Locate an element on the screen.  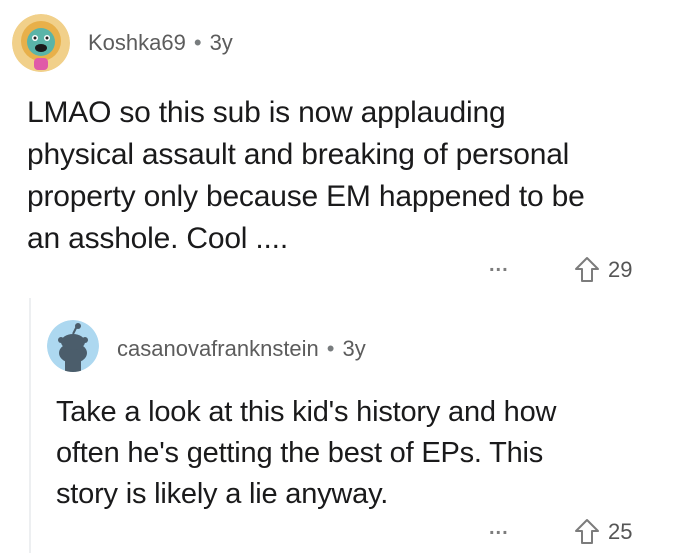
vote-count: 29 is located at coordinates (620, 269).